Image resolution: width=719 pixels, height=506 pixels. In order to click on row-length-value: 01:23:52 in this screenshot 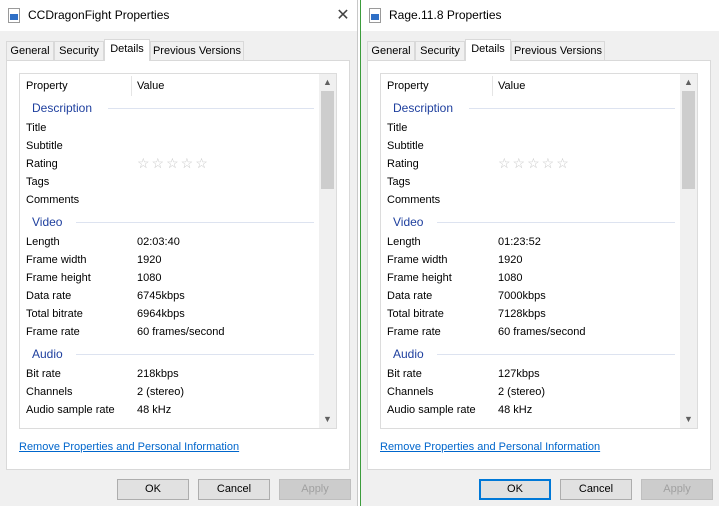, I will do `click(519, 242)`.